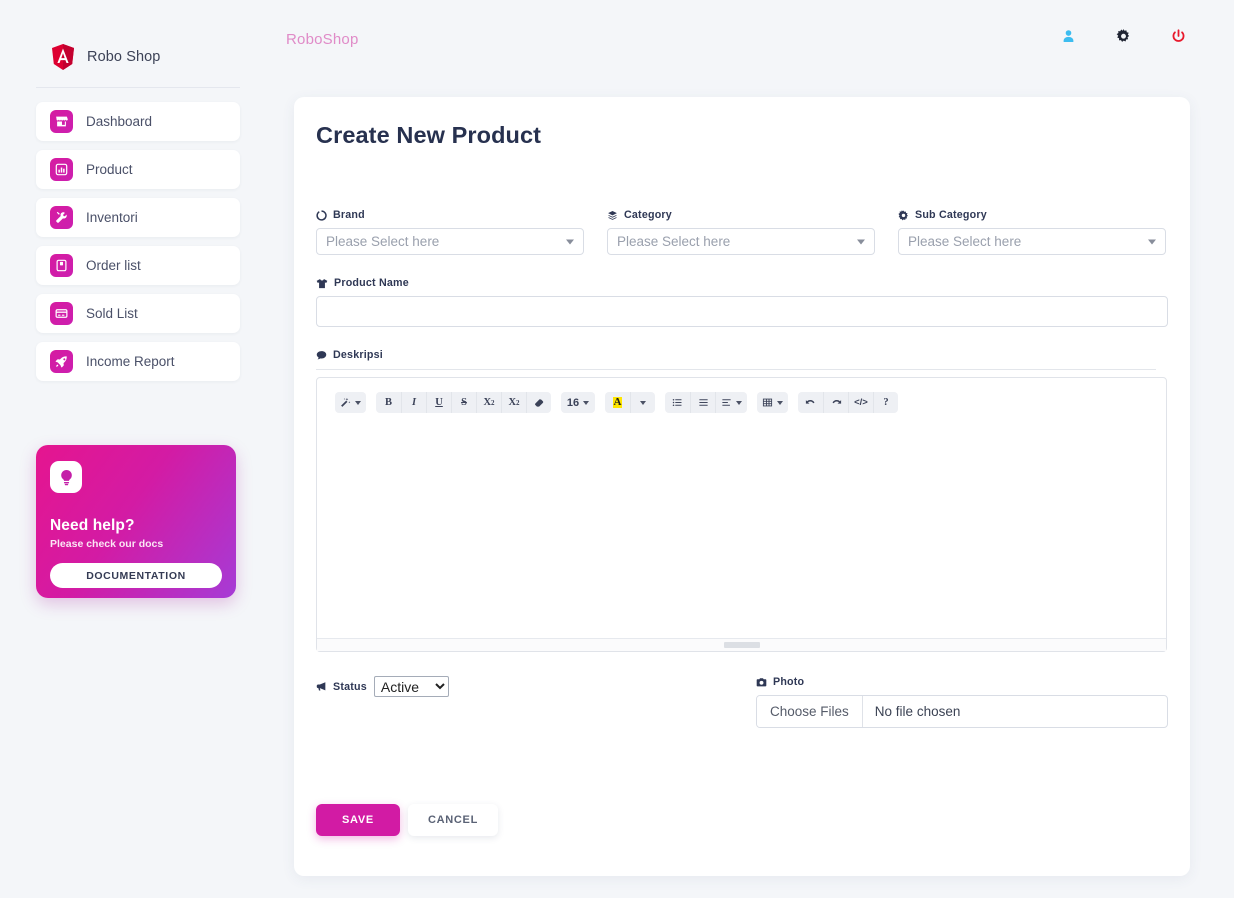  I want to click on sidebar-item-sold-list: Sold List, so click(138, 313).